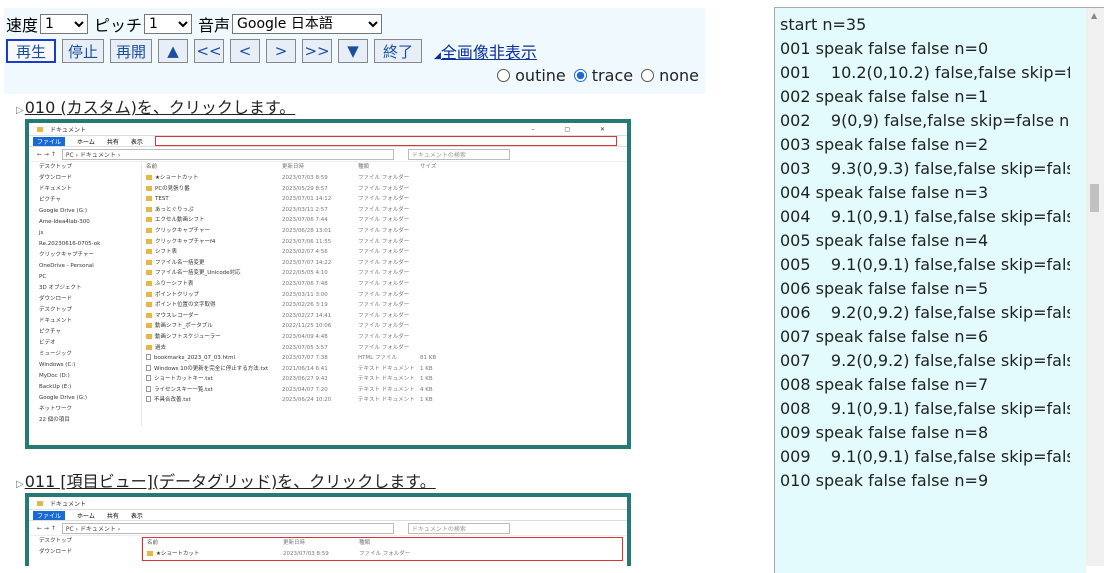  Describe the element at coordinates (22, 25) in the screenshot. I see `speed-label: 速度` at that location.